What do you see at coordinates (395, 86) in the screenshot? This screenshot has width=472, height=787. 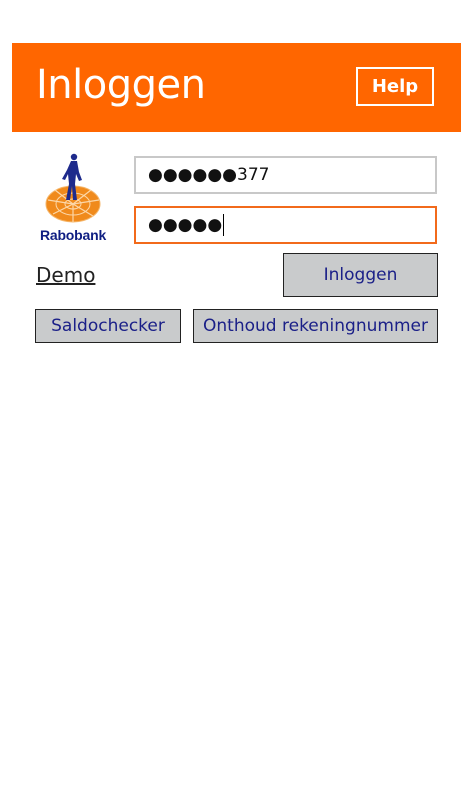 I see `help-button: Help` at bounding box center [395, 86].